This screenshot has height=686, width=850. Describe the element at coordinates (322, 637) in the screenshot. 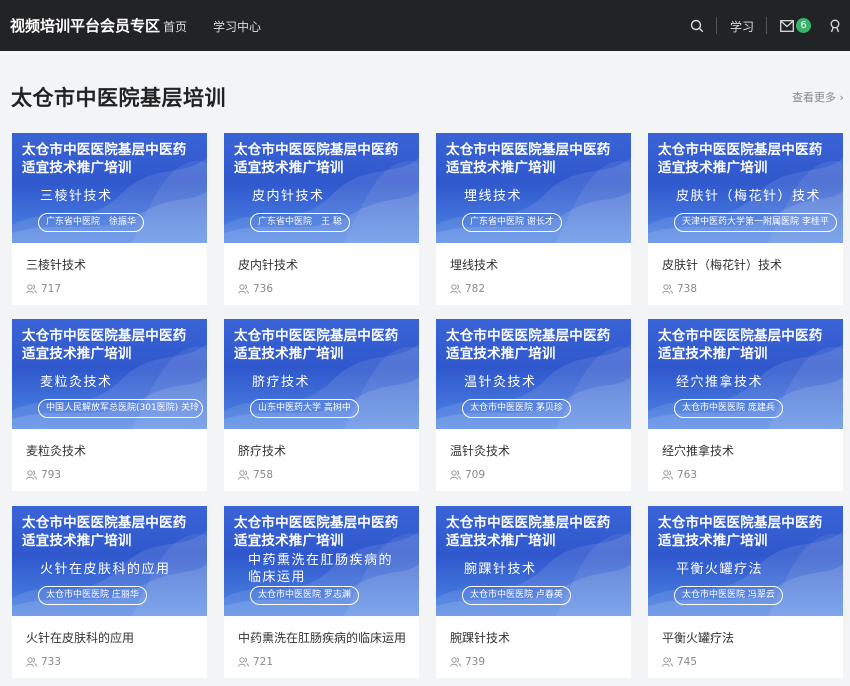

I see `course-title: 中药熏洗在肛肠疾病的临床运用` at that location.